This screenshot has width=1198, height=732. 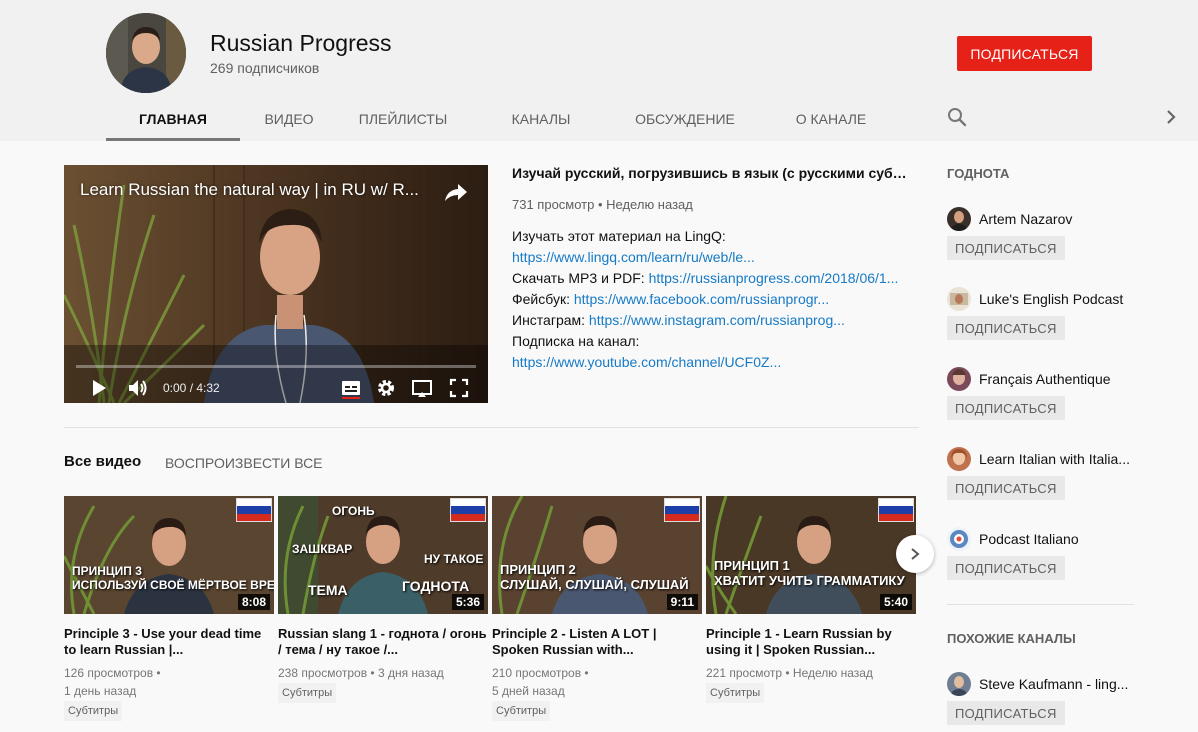 What do you see at coordinates (1024, 53) in the screenshot?
I see `subscribe-button: ПОДПИСАТЬСЯ` at bounding box center [1024, 53].